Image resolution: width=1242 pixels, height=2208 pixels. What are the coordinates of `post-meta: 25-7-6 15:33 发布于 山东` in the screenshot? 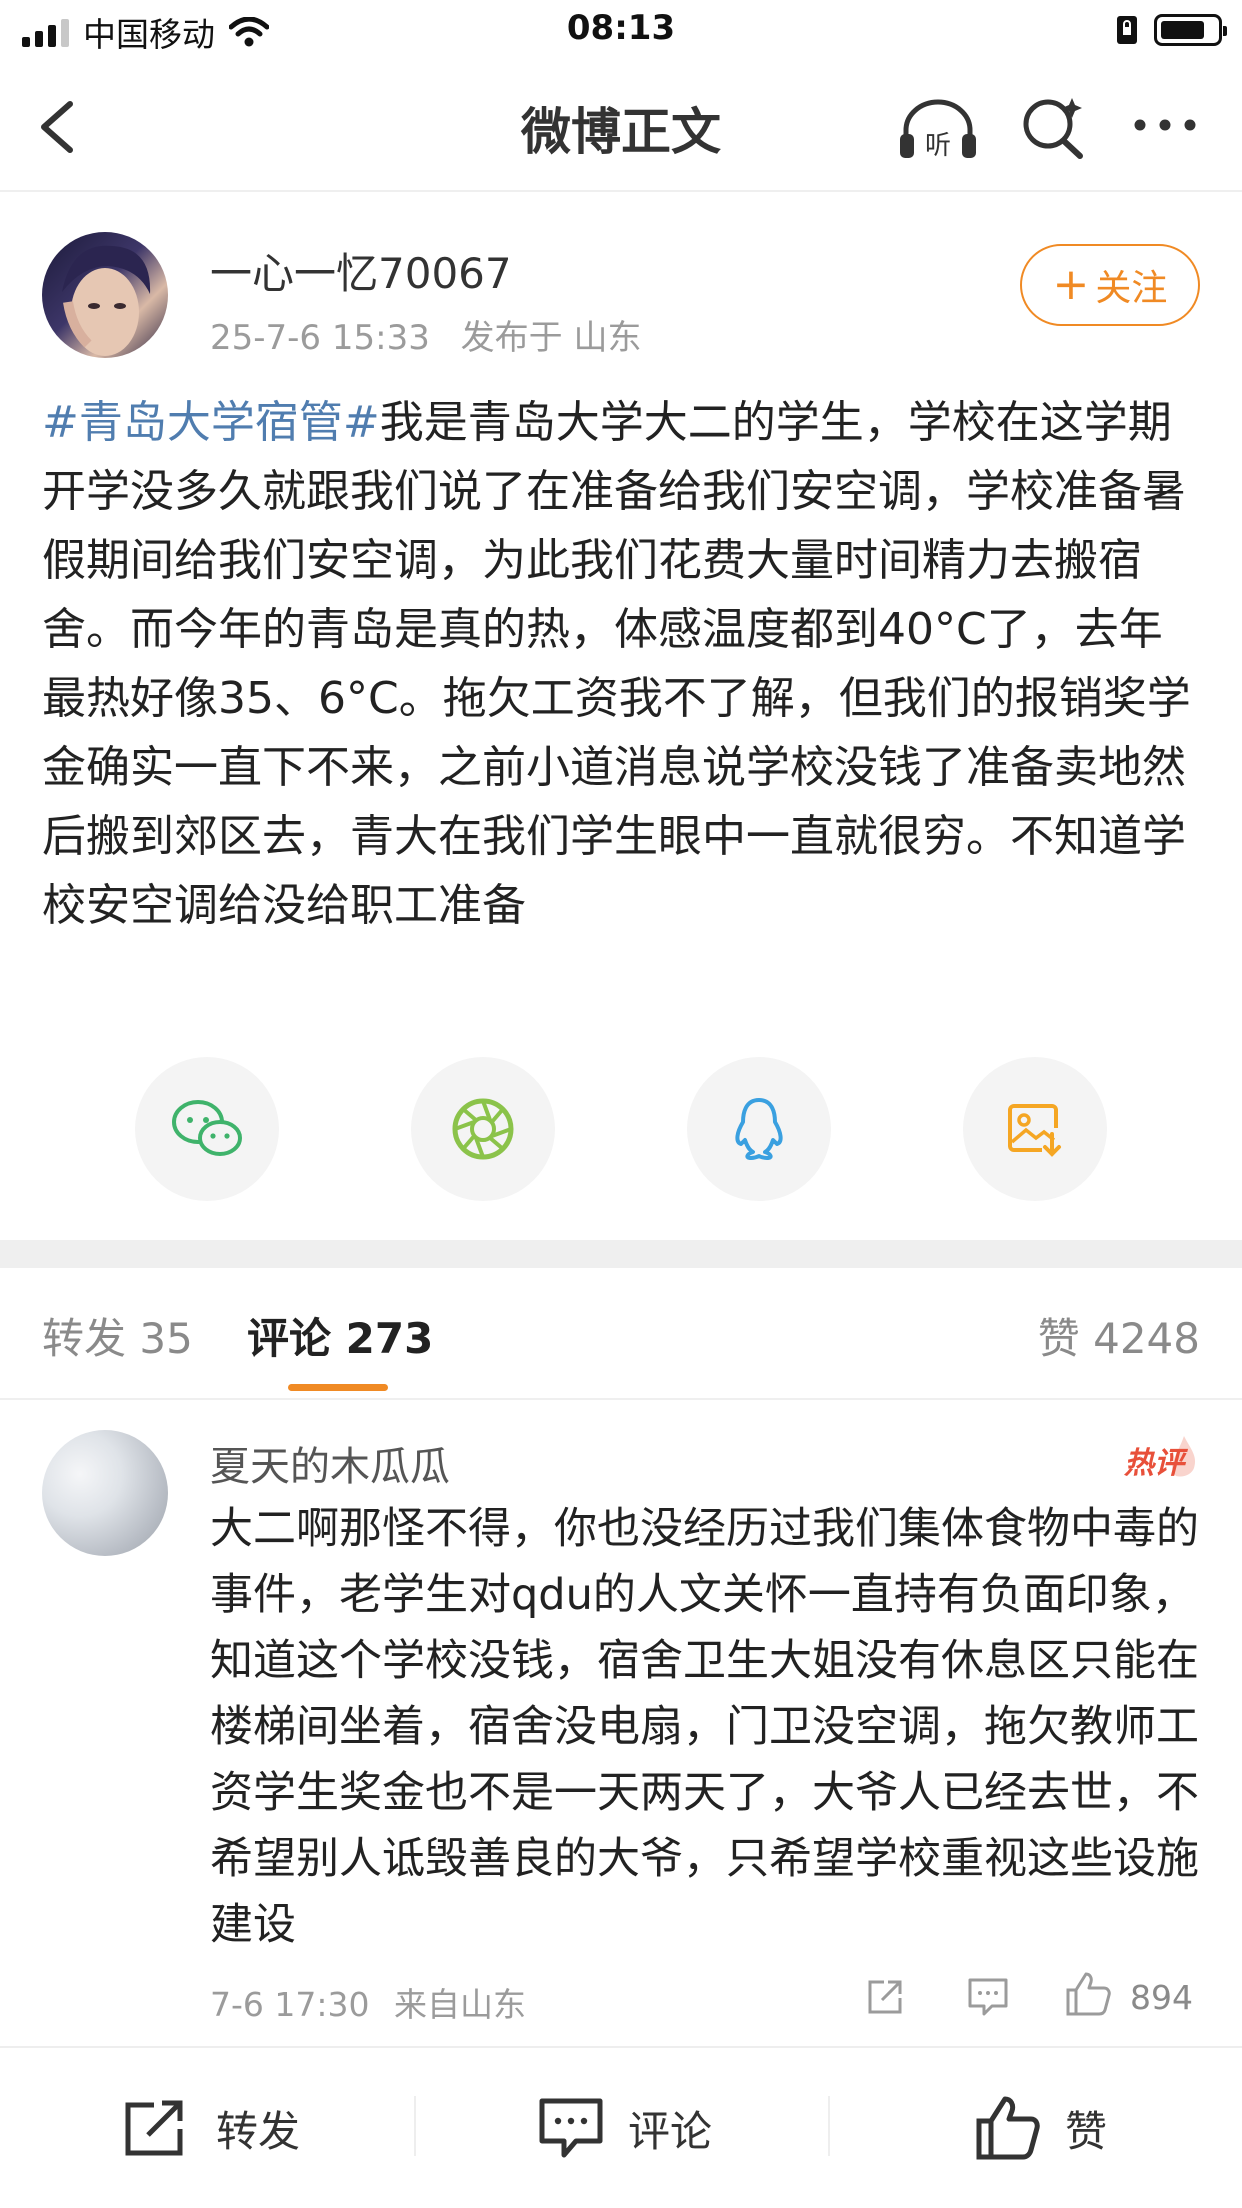 It's located at (425, 334).